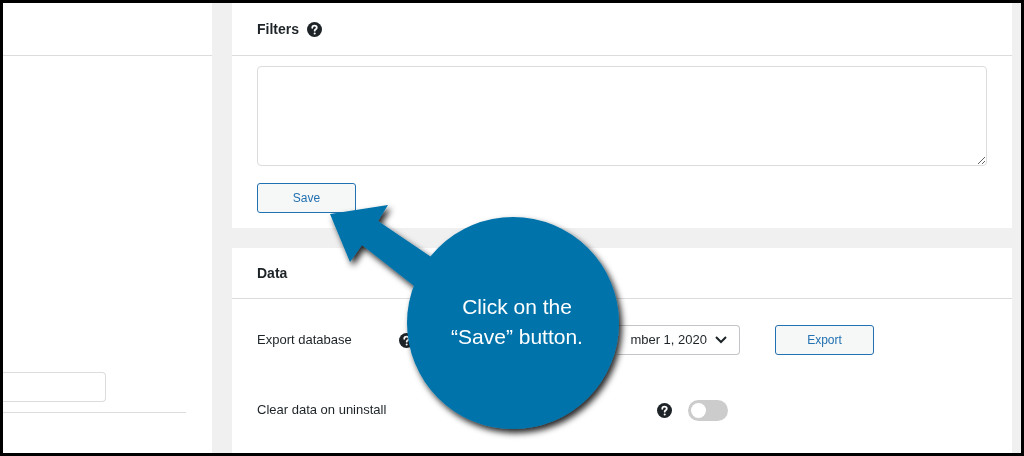 Image resolution: width=1024 pixels, height=456 pixels. Describe the element at coordinates (305, 340) in the screenshot. I see `setting-label: Export database` at that location.